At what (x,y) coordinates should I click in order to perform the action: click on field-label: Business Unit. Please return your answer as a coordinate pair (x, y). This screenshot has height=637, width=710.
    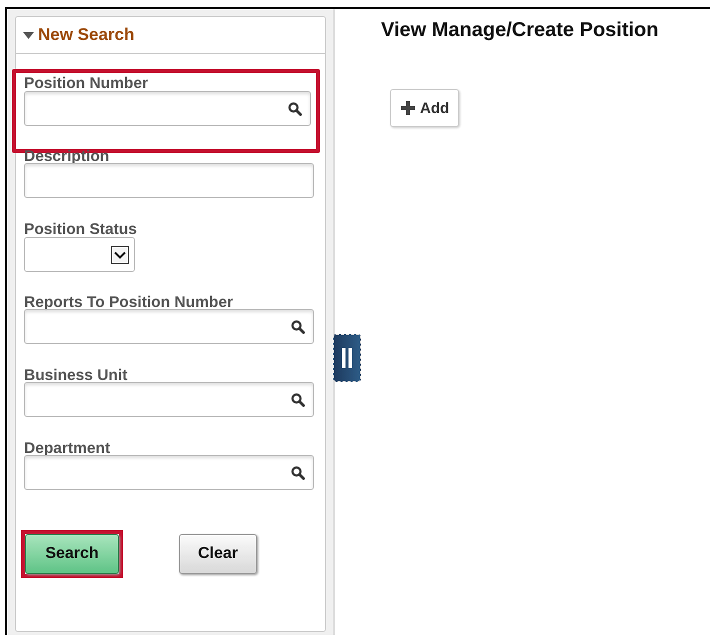
    Looking at the image, I should click on (76, 376).